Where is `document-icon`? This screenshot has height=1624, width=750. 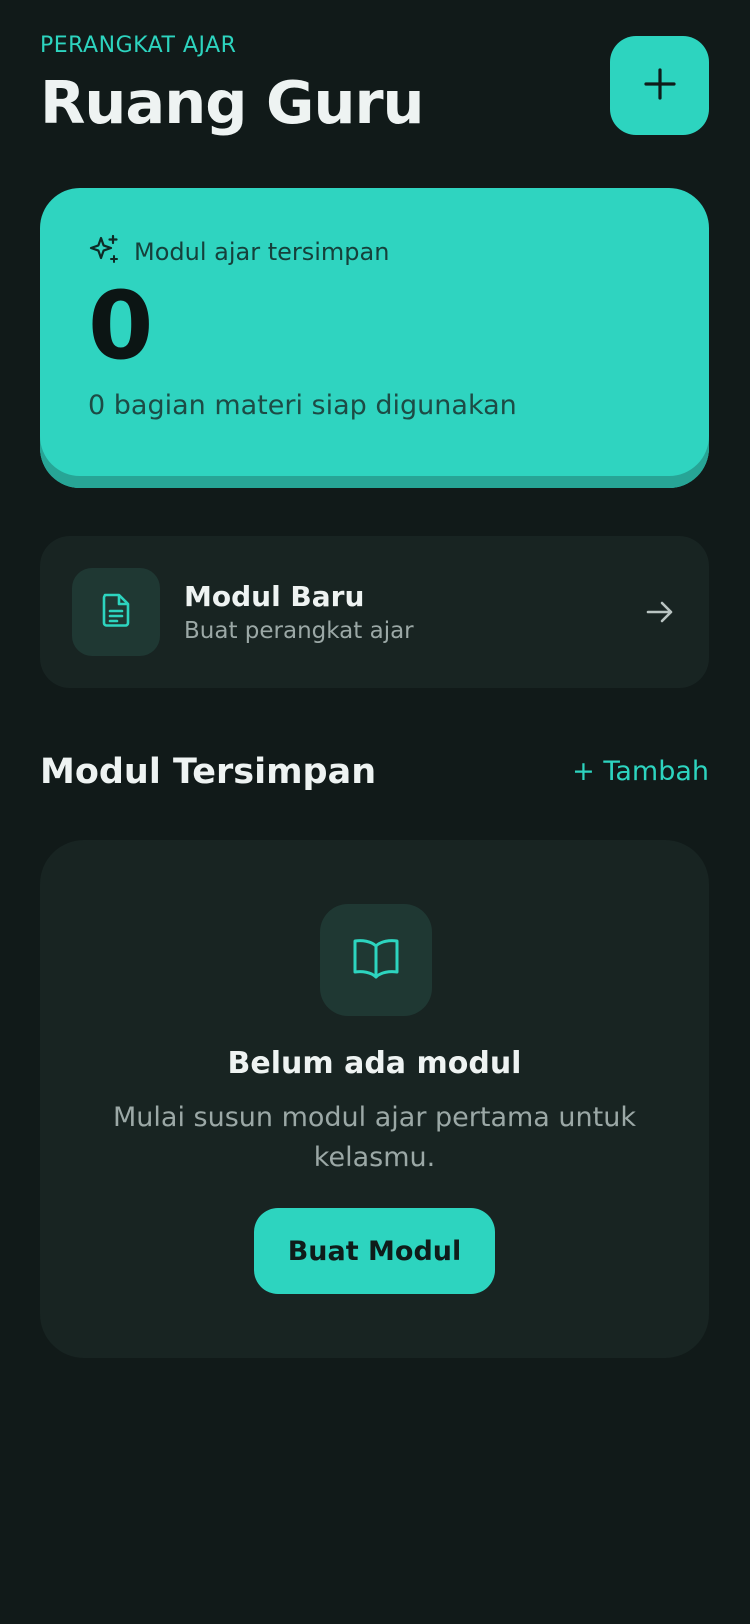 document-icon is located at coordinates (116, 612).